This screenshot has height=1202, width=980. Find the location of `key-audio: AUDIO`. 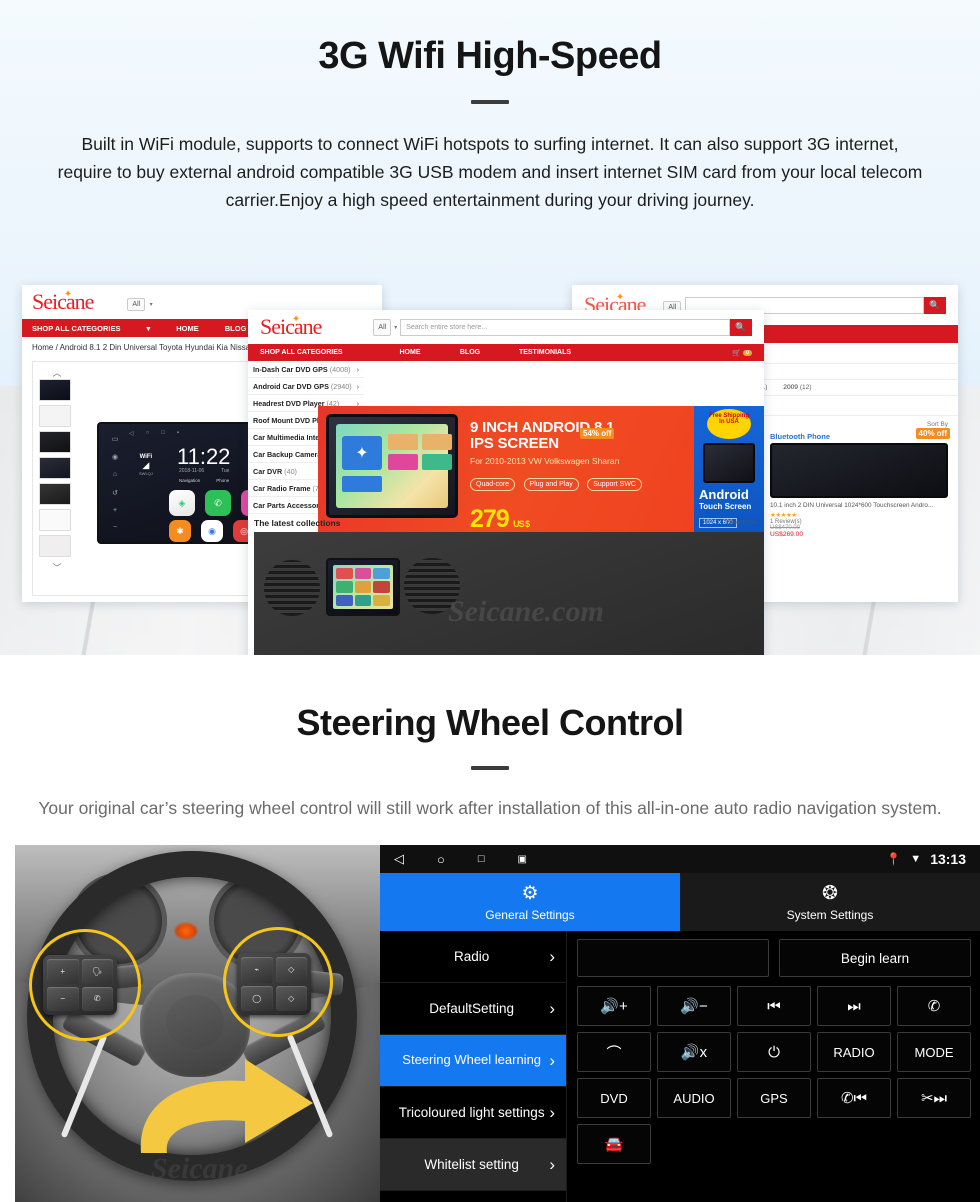

key-audio: AUDIO is located at coordinates (694, 1098).